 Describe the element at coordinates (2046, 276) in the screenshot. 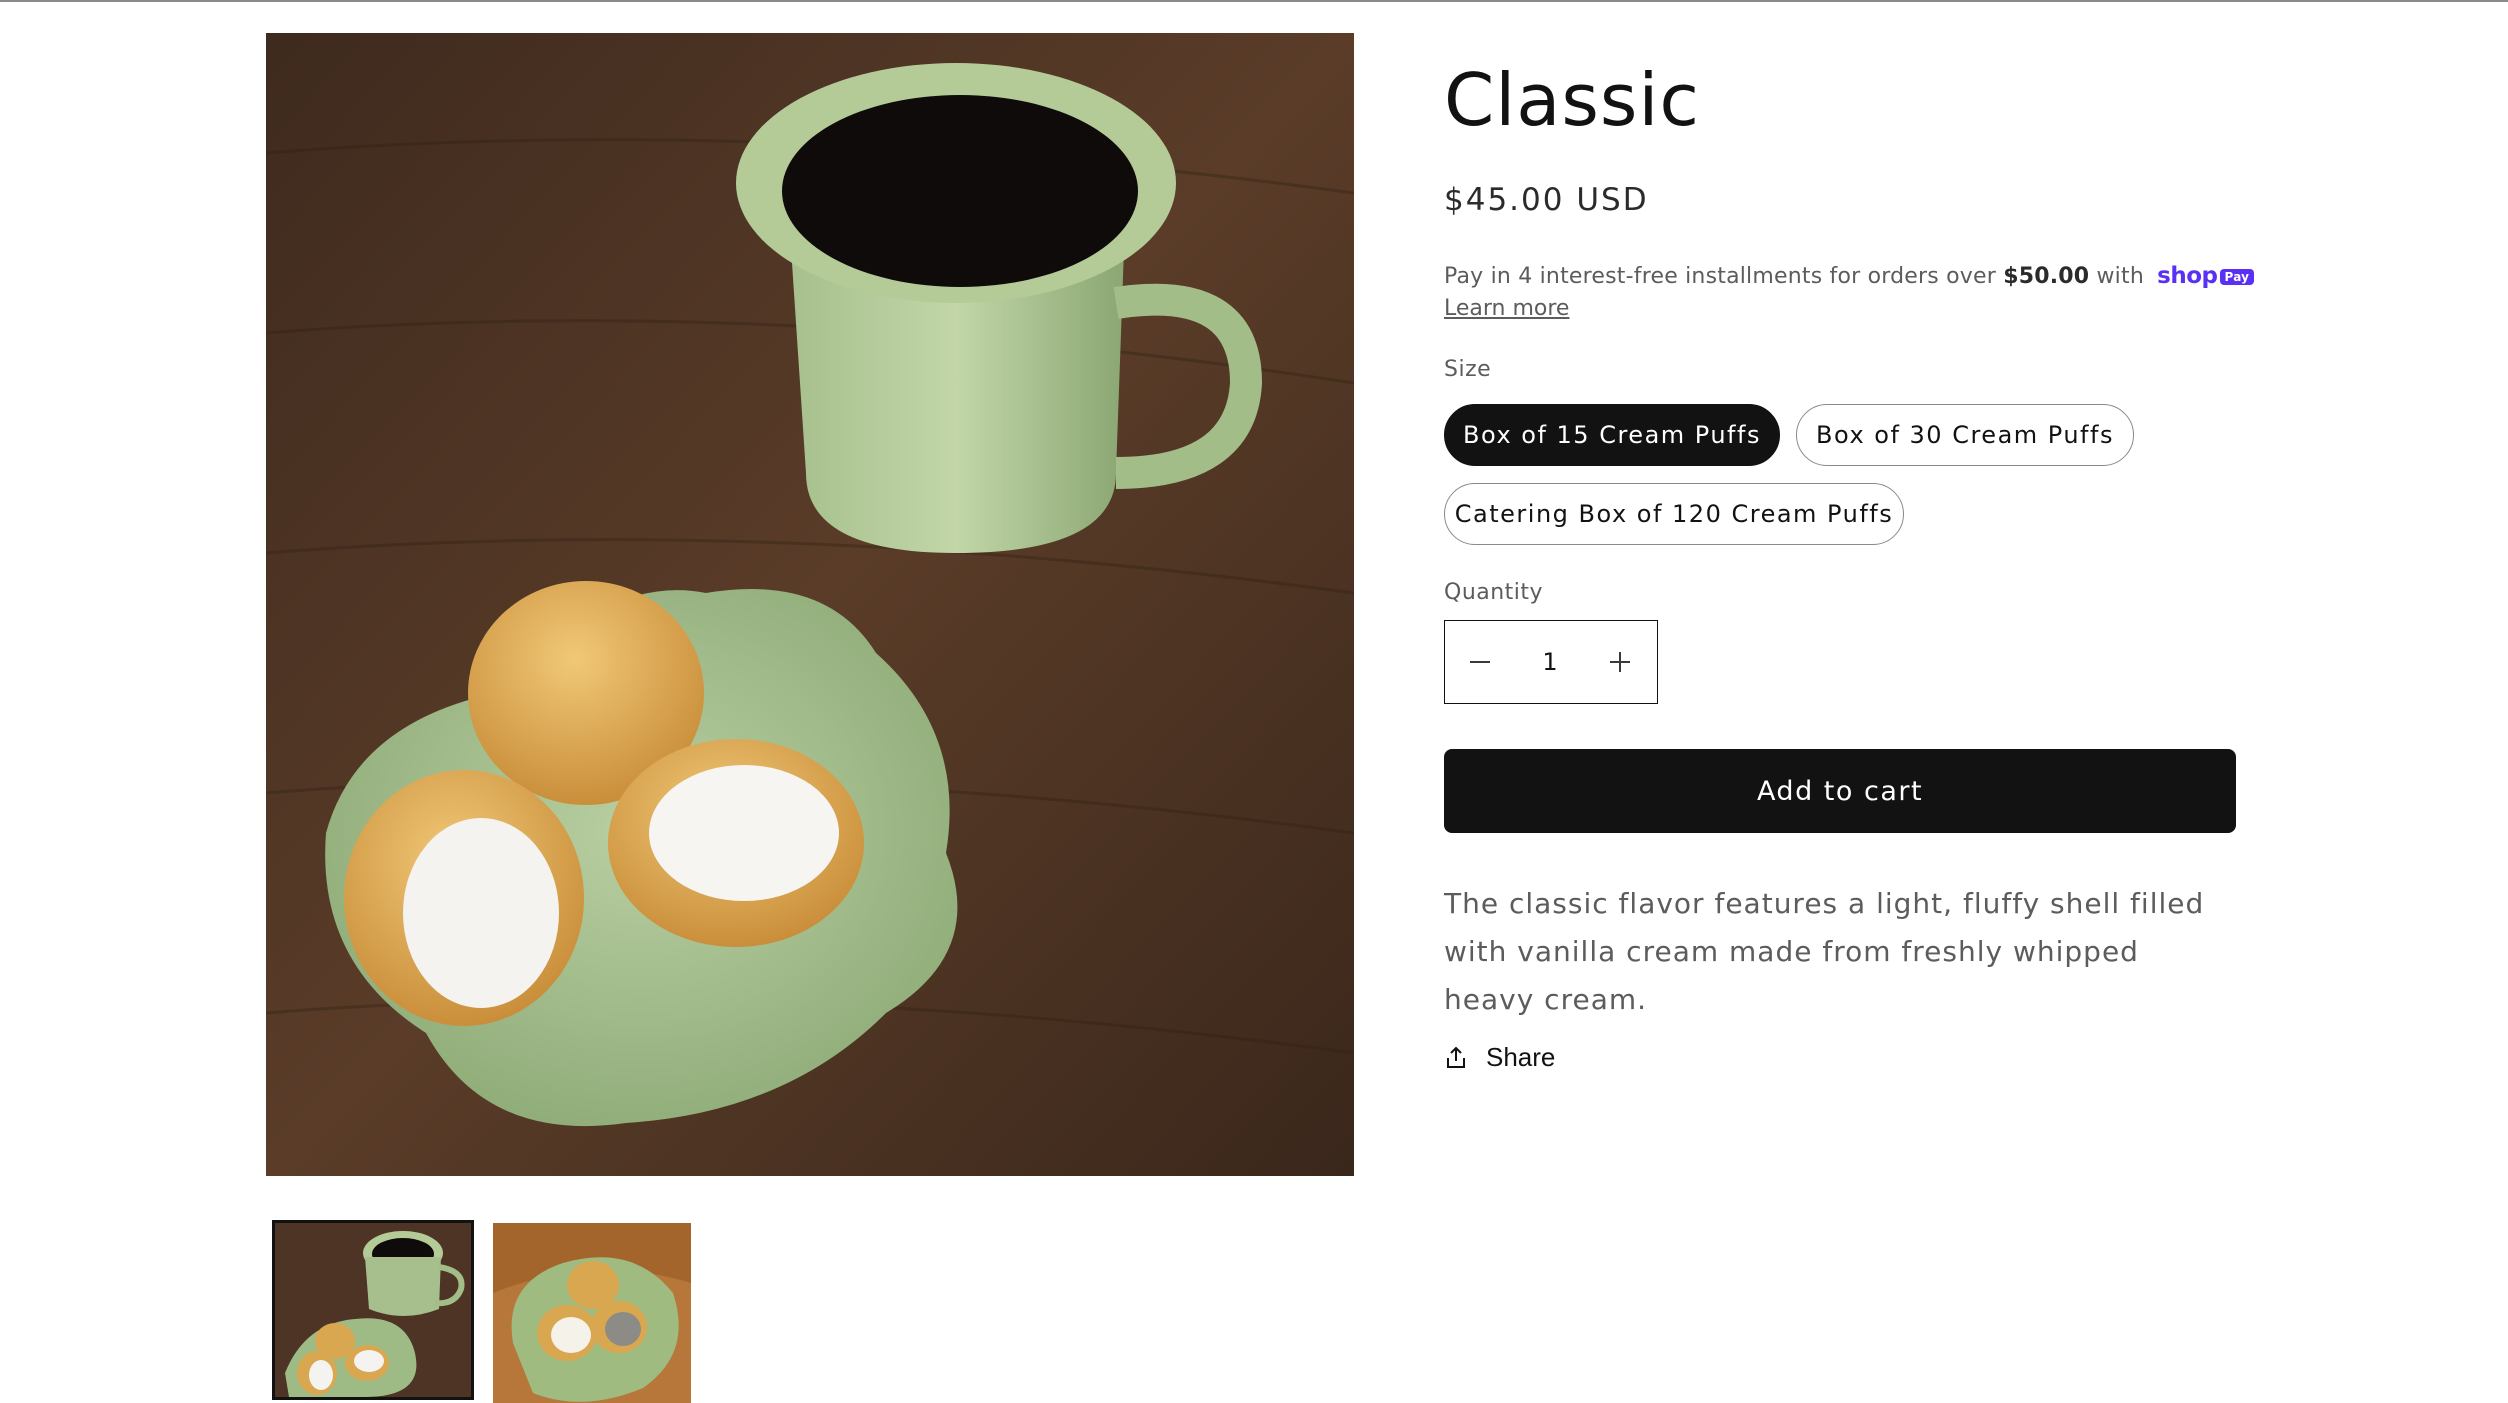

I see `installments-threshold: $50.00` at that location.